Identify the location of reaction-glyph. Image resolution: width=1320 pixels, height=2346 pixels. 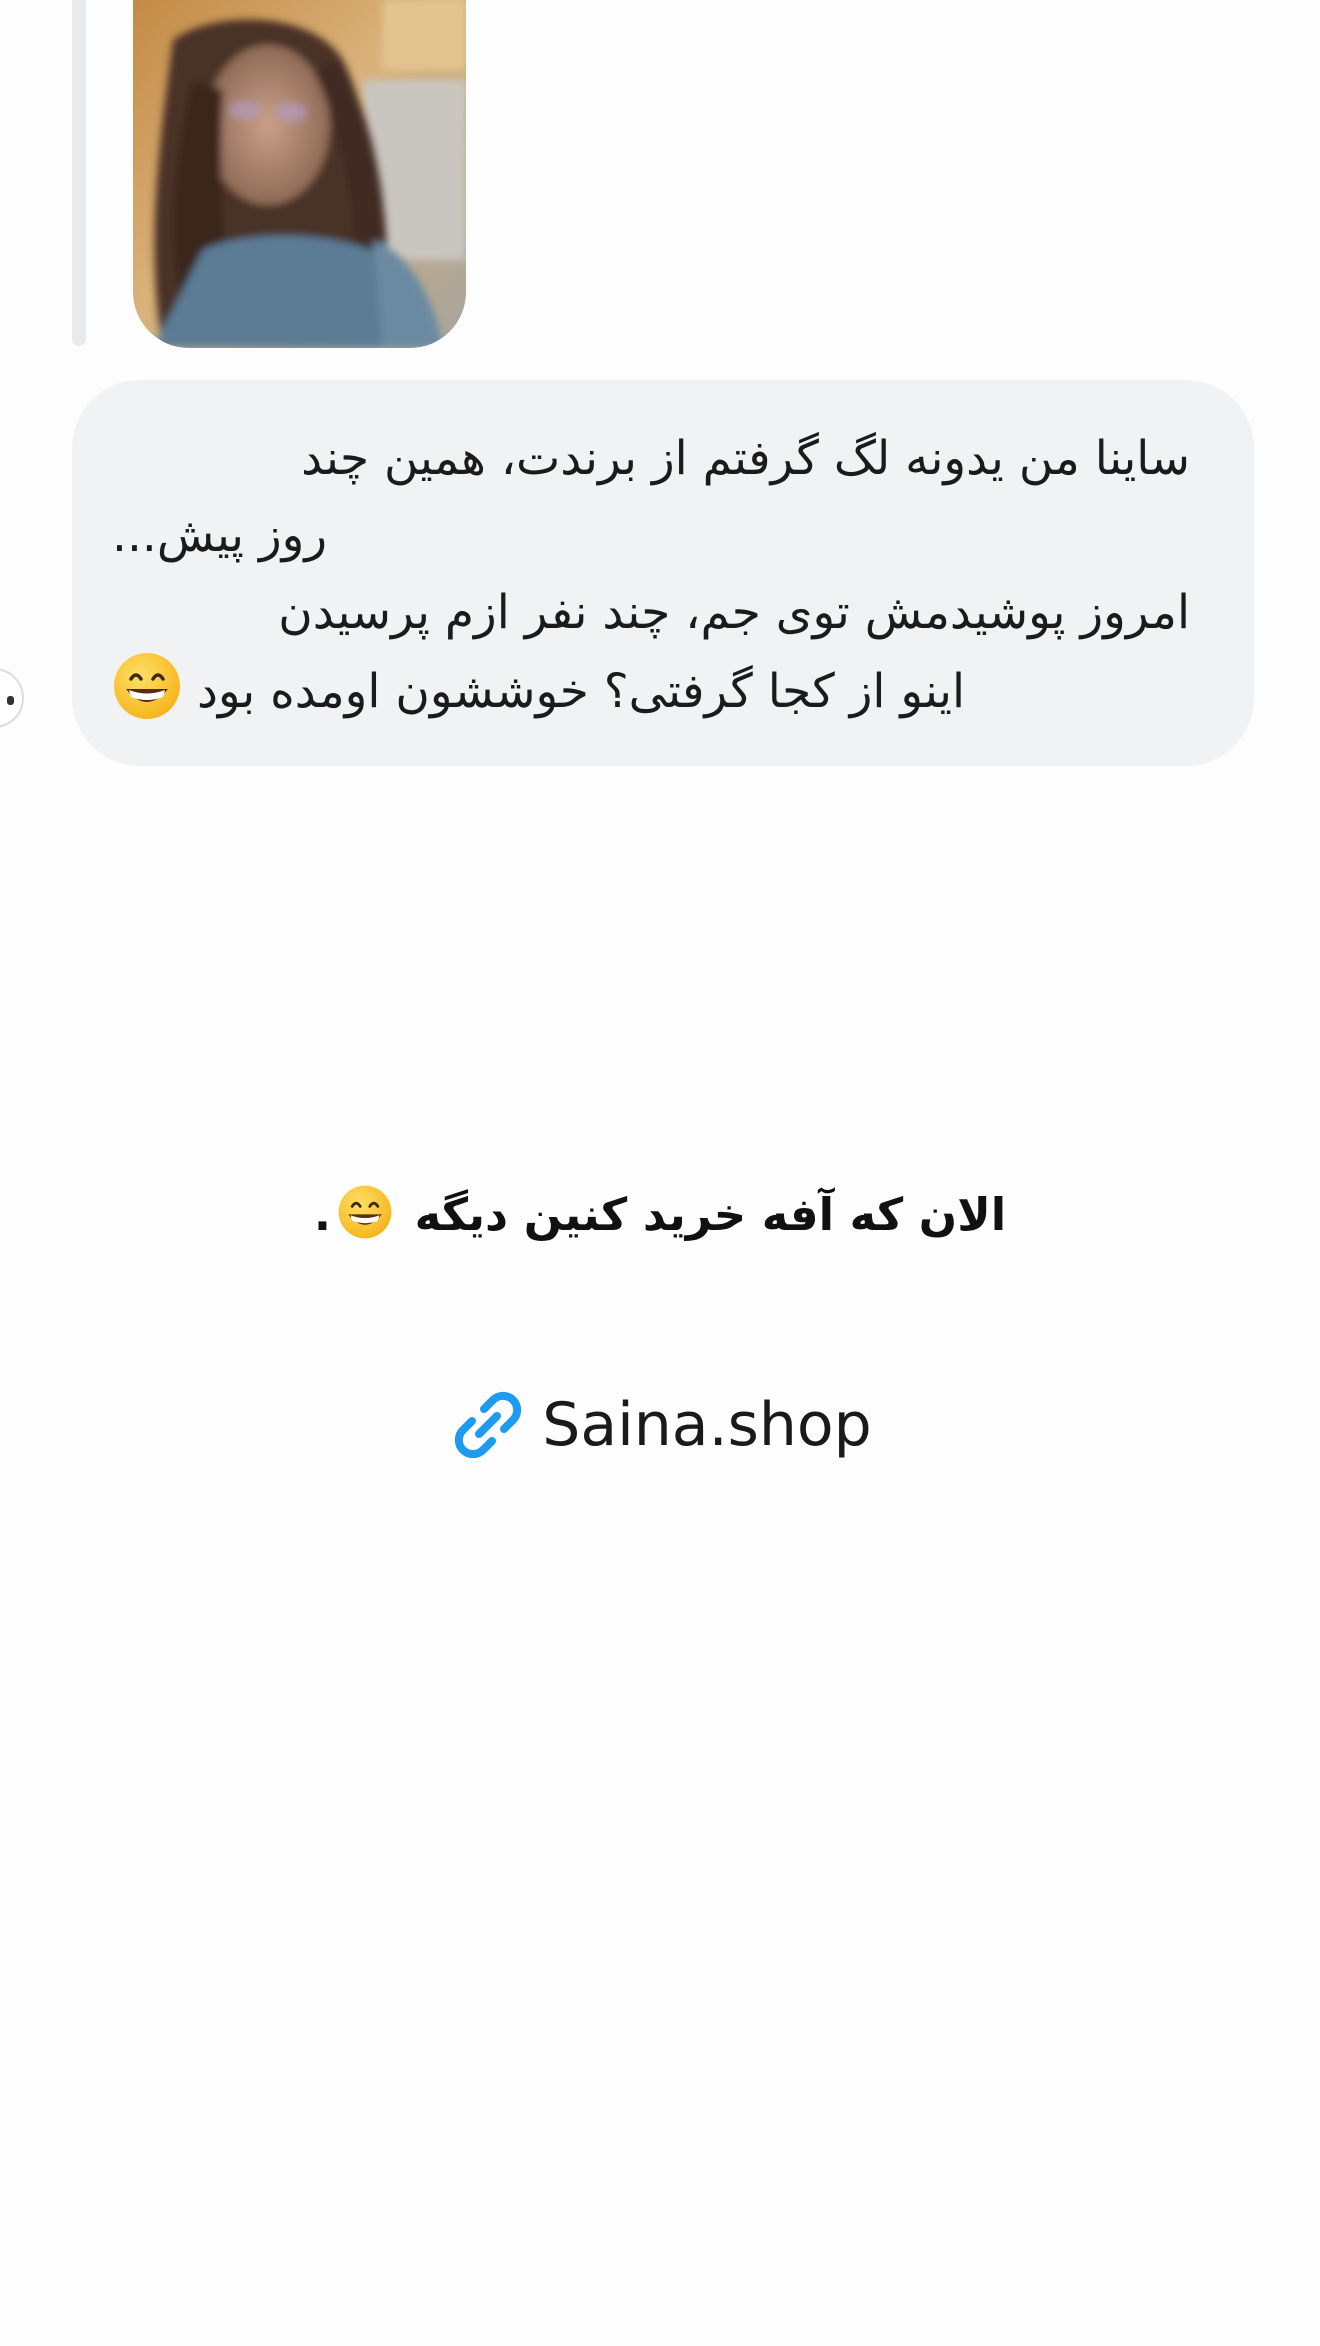
(10, 700).